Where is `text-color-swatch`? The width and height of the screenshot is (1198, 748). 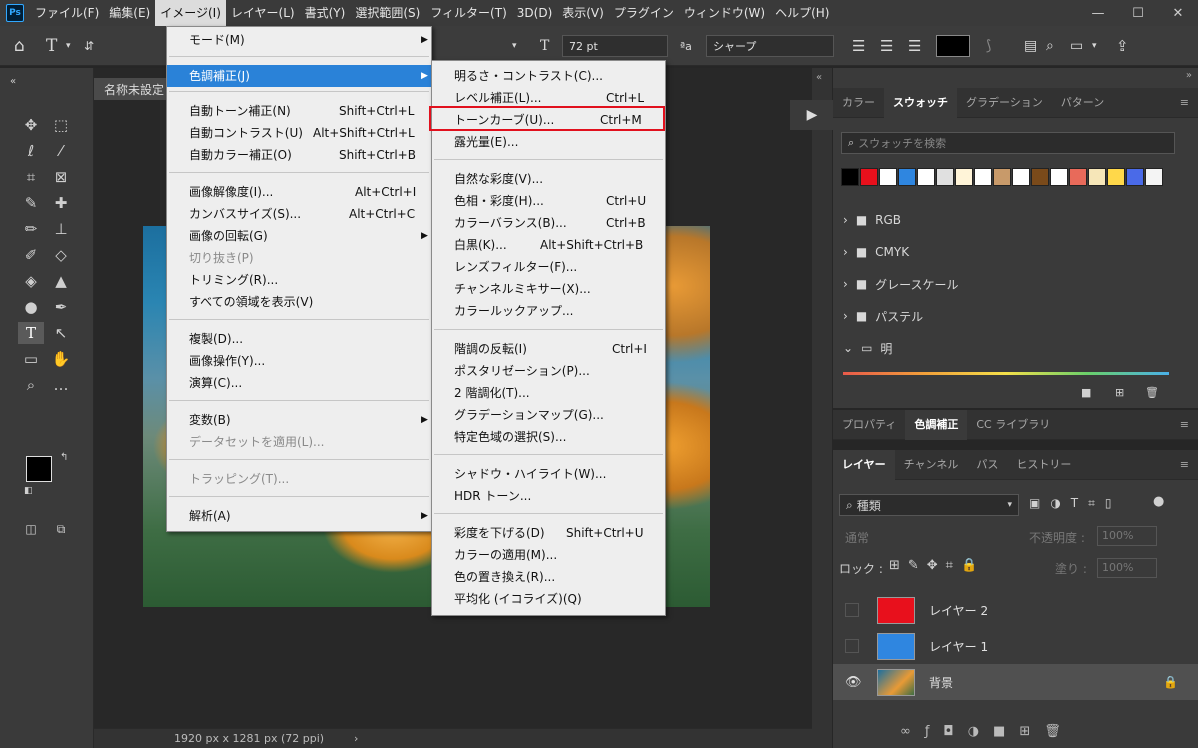
text-color-swatch is located at coordinates (953, 46).